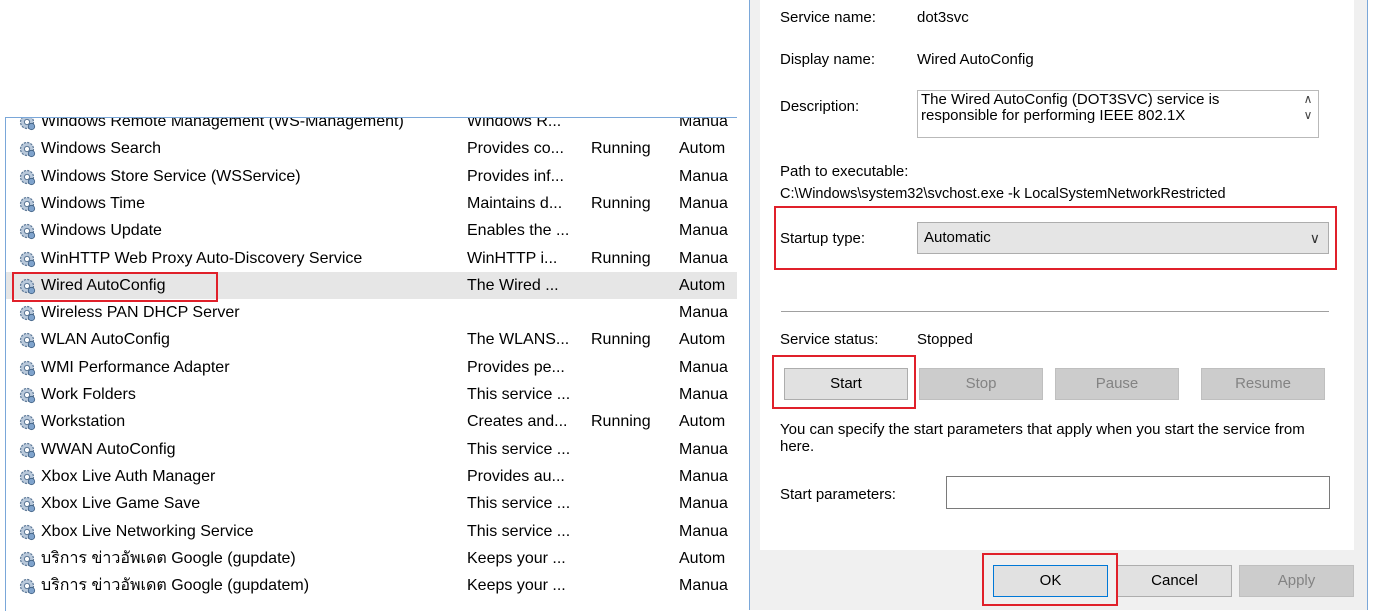  I want to click on service-row: Windows Search Provides co... Running Autom, so click(371, 148).